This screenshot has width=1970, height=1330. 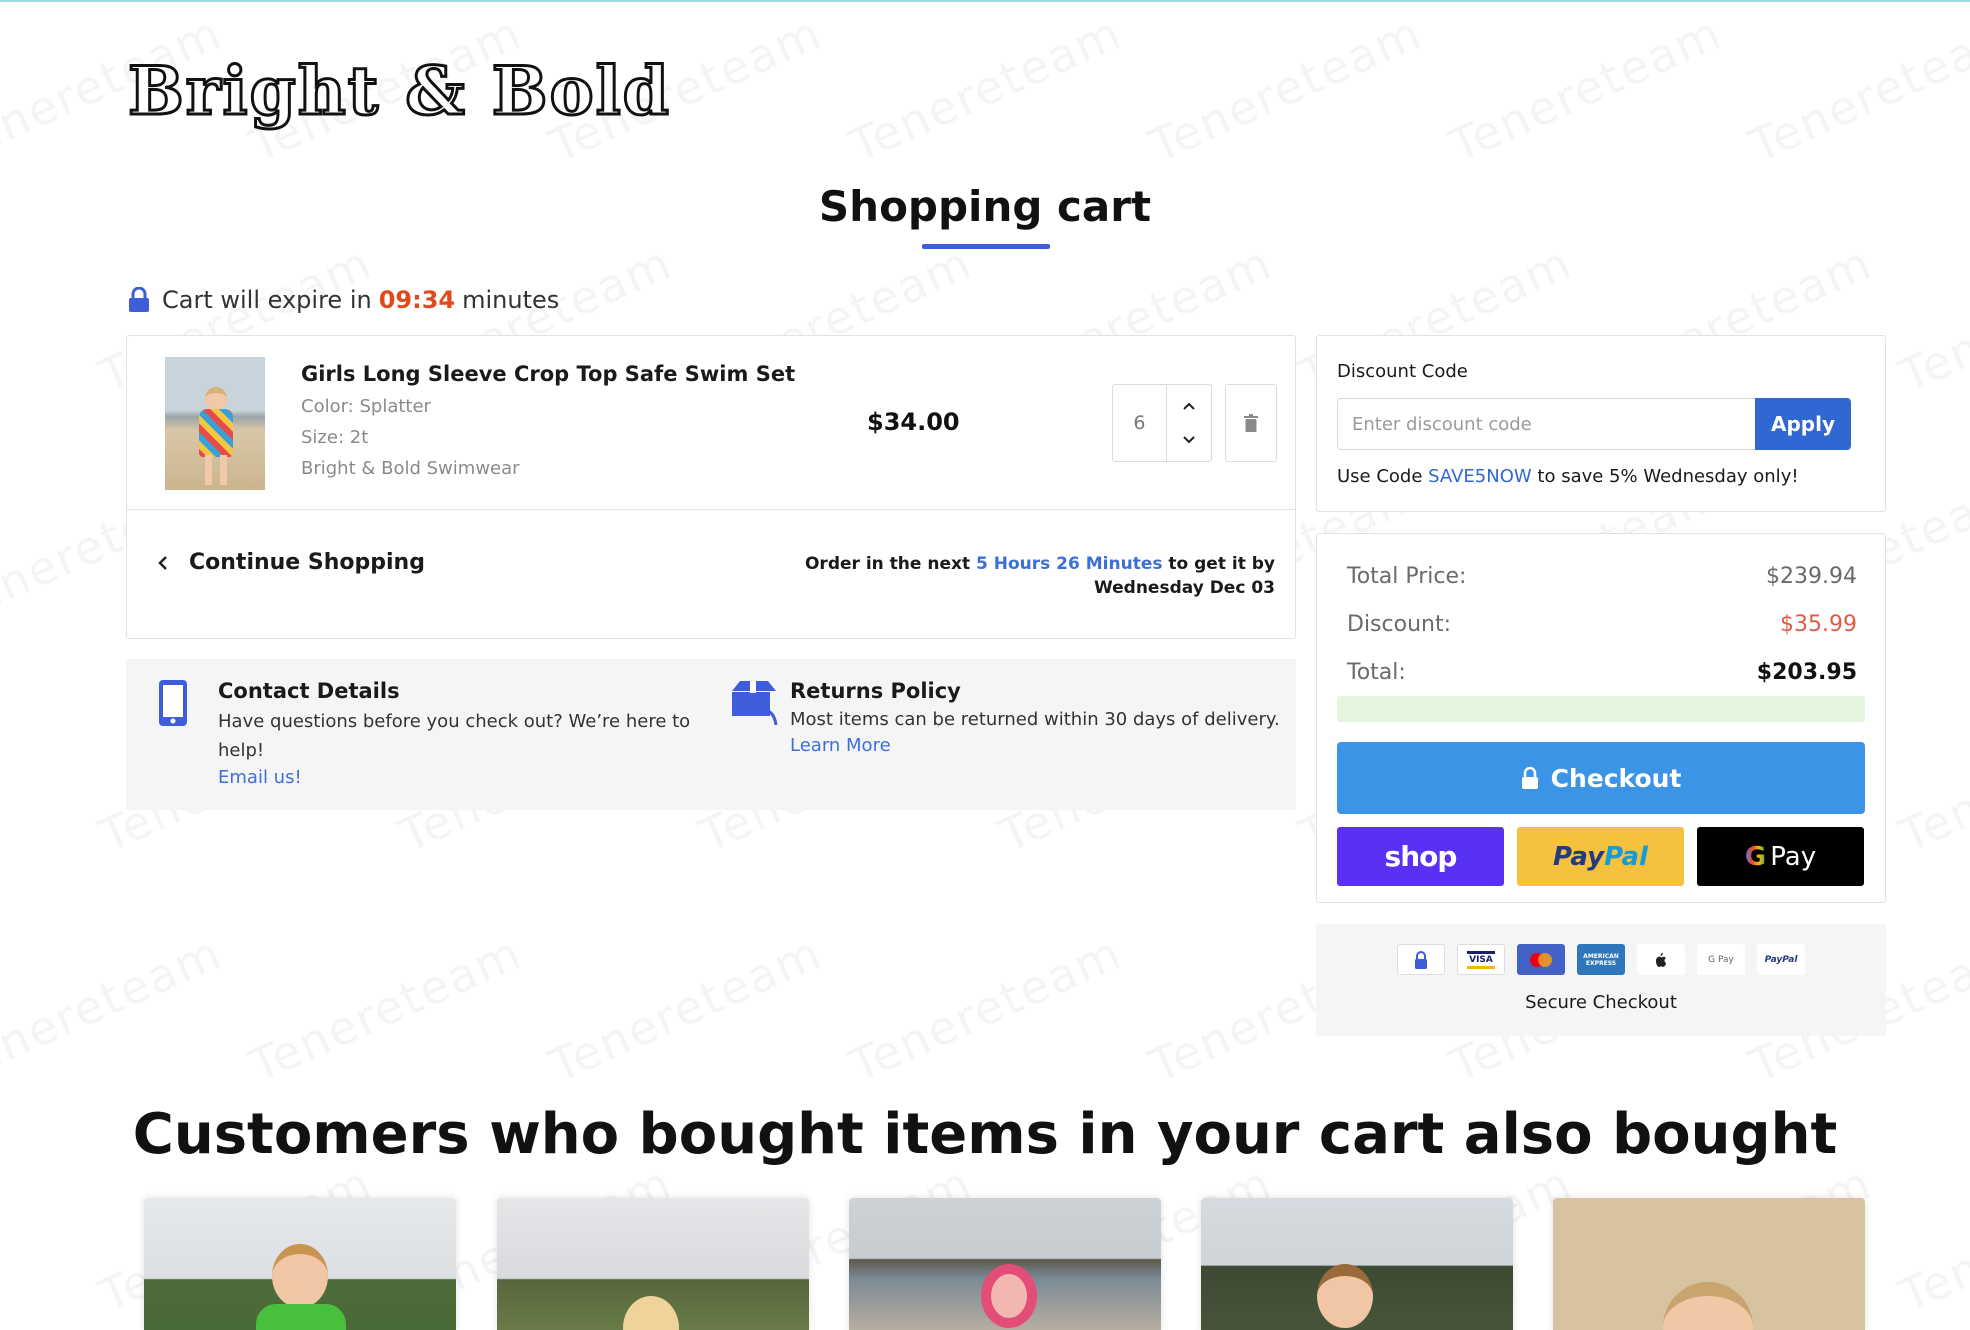 What do you see at coordinates (1803, 424) in the screenshot?
I see `apply-discount-button: Apply` at bounding box center [1803, 424].